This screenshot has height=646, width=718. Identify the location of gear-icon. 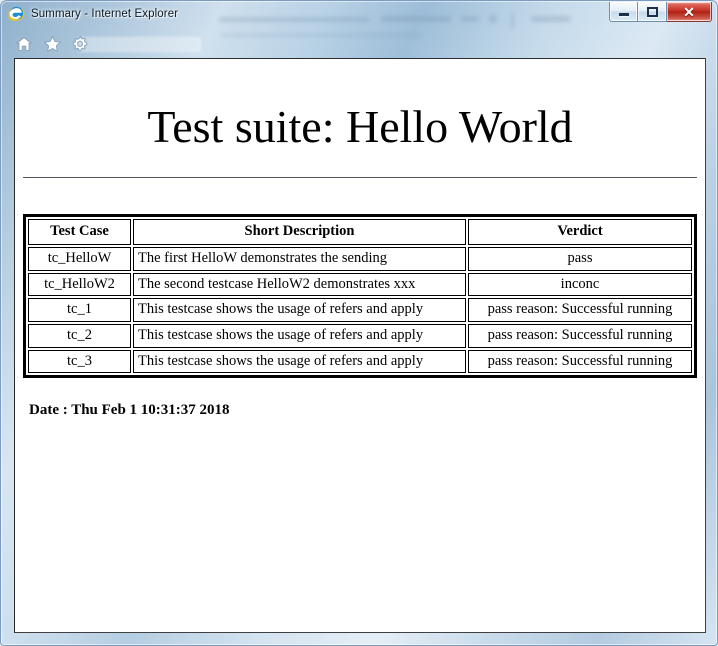
(80, 44).